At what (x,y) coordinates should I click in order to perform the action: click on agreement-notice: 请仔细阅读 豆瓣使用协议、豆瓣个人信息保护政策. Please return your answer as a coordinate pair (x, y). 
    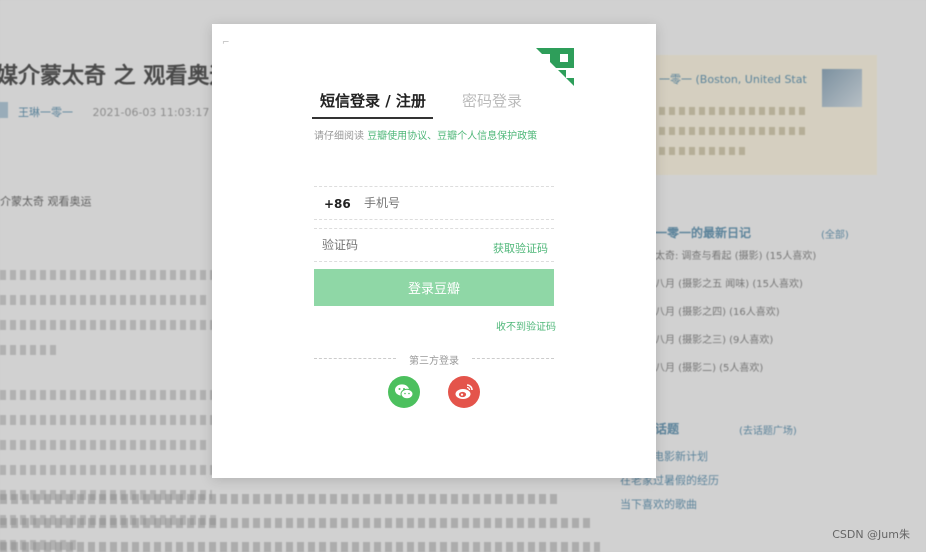
    Looking at the image, I should click on (434, 137).